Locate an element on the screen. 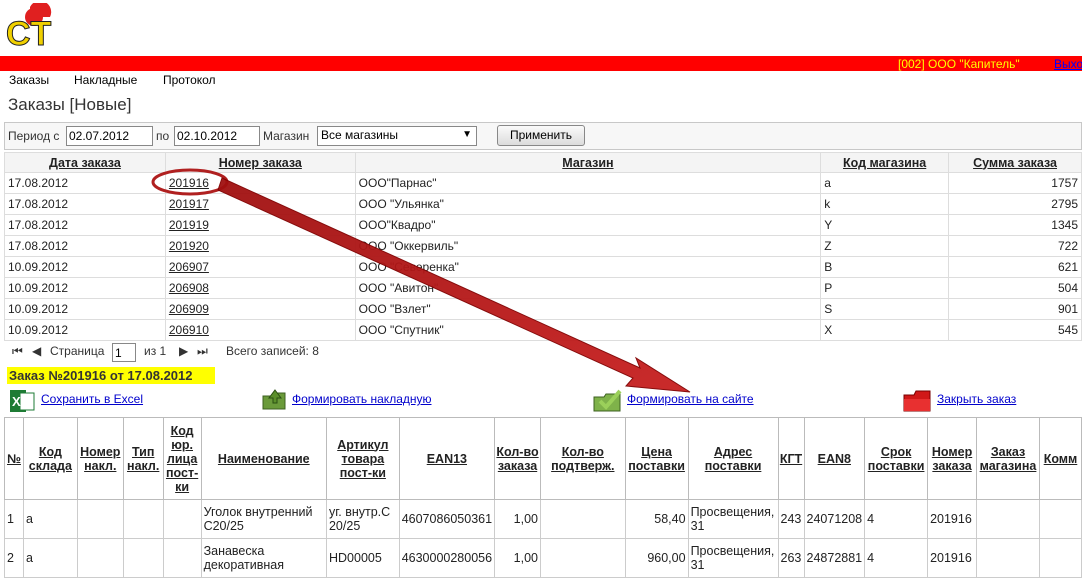 This screenshot has width=1082, height=578. items-column-header: Номер накл. is located at coordinates (100, 458).